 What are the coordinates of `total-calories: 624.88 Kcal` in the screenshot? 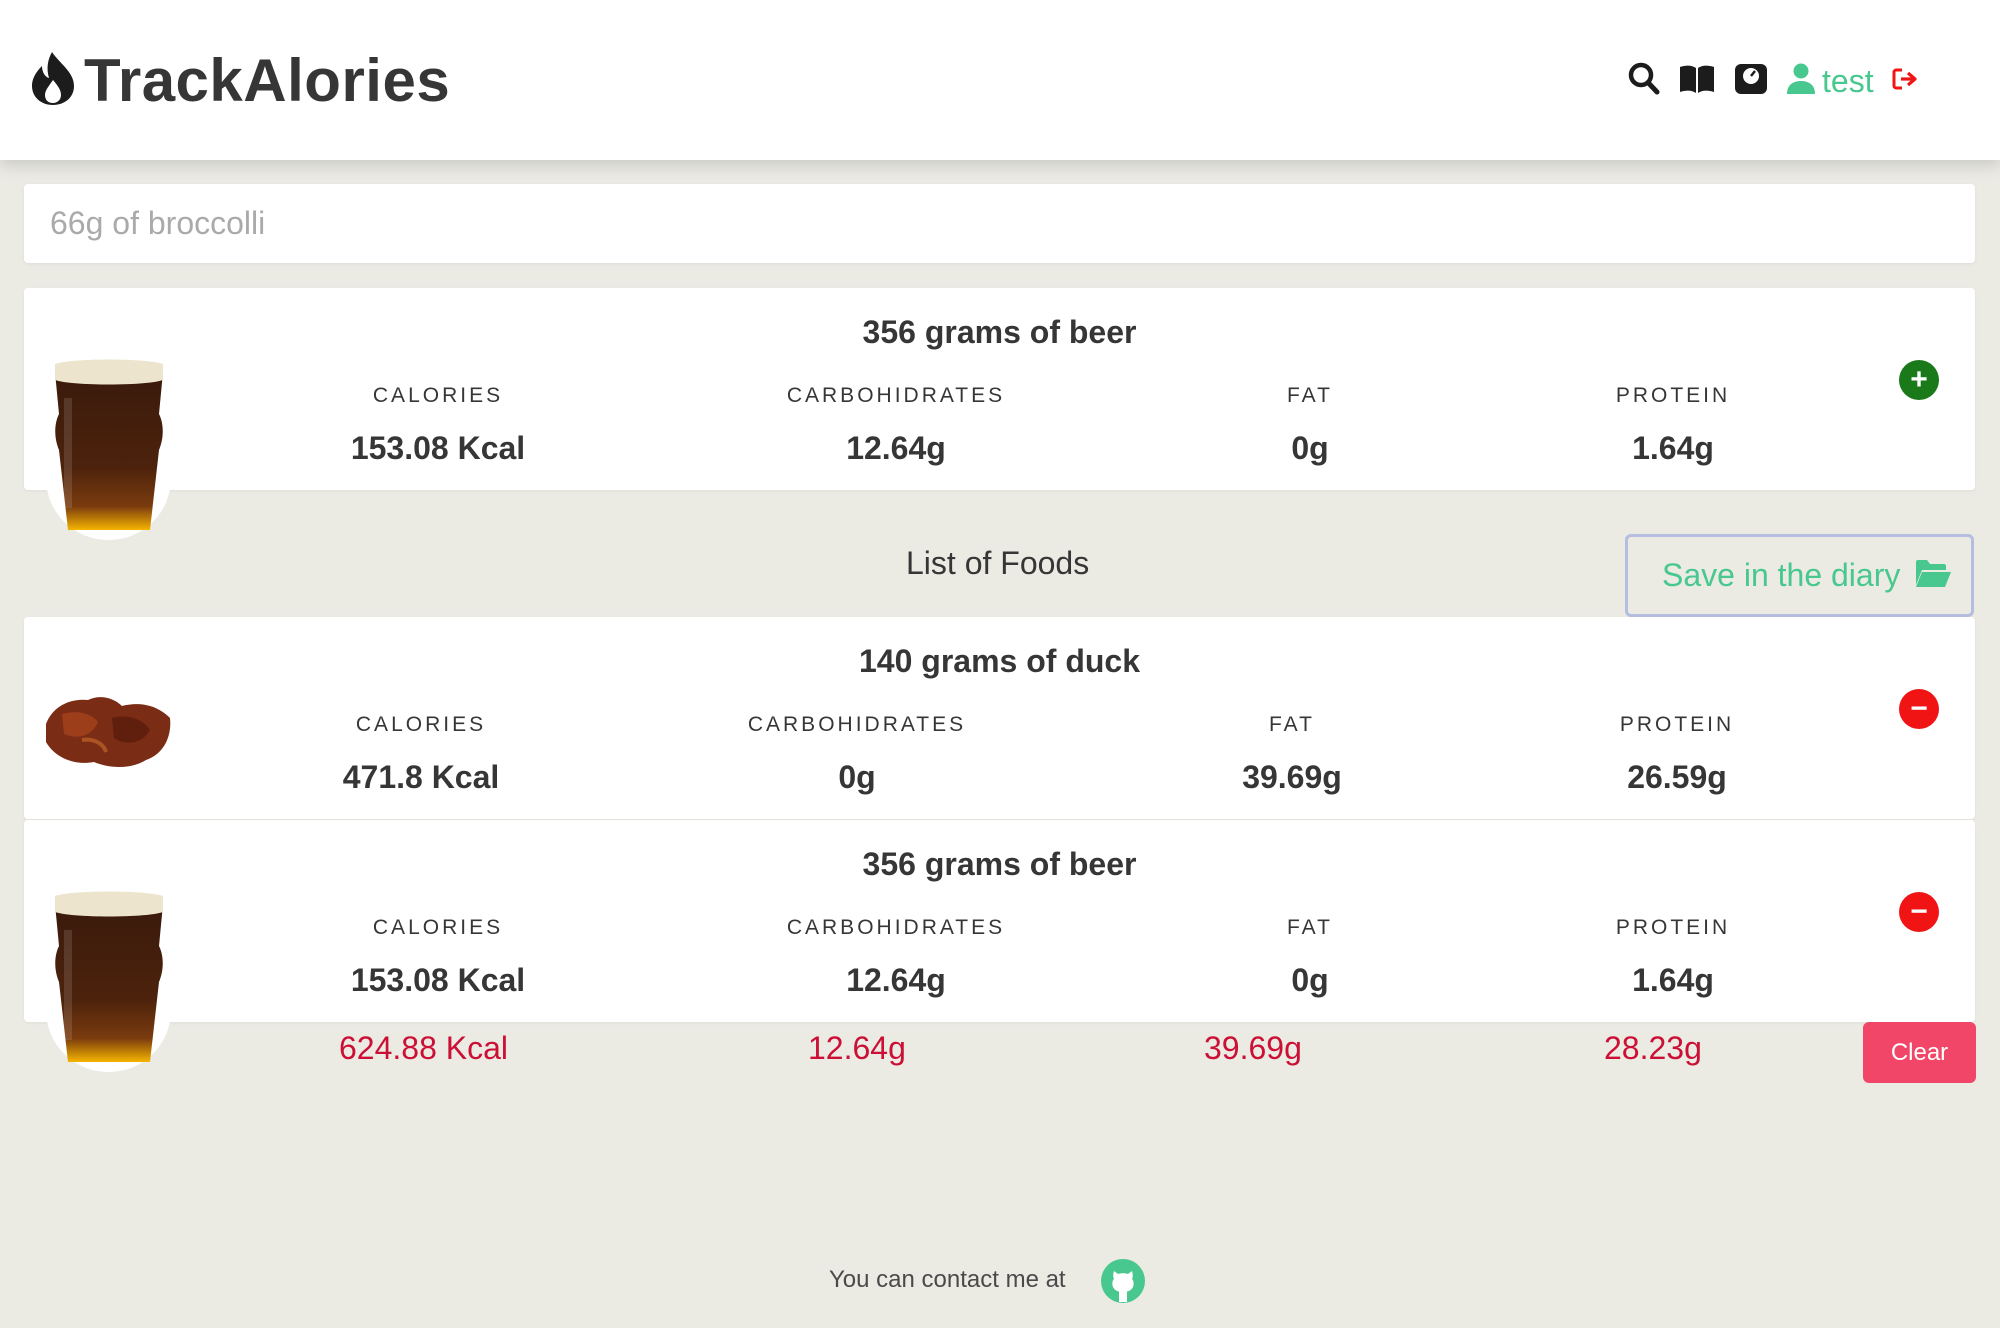 It's located at (424, 1048).